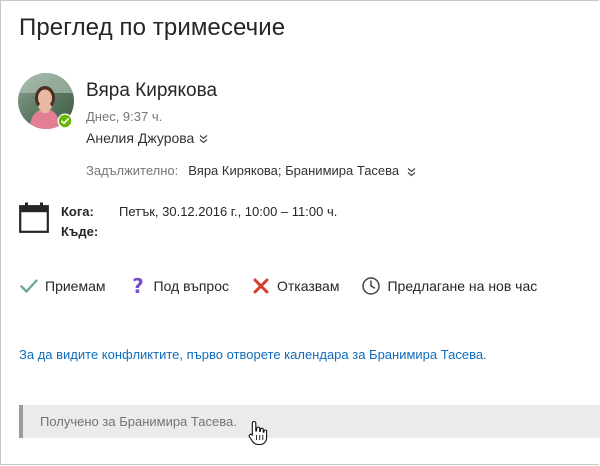  I want to click on presence-available-icon, so click(65, 121).